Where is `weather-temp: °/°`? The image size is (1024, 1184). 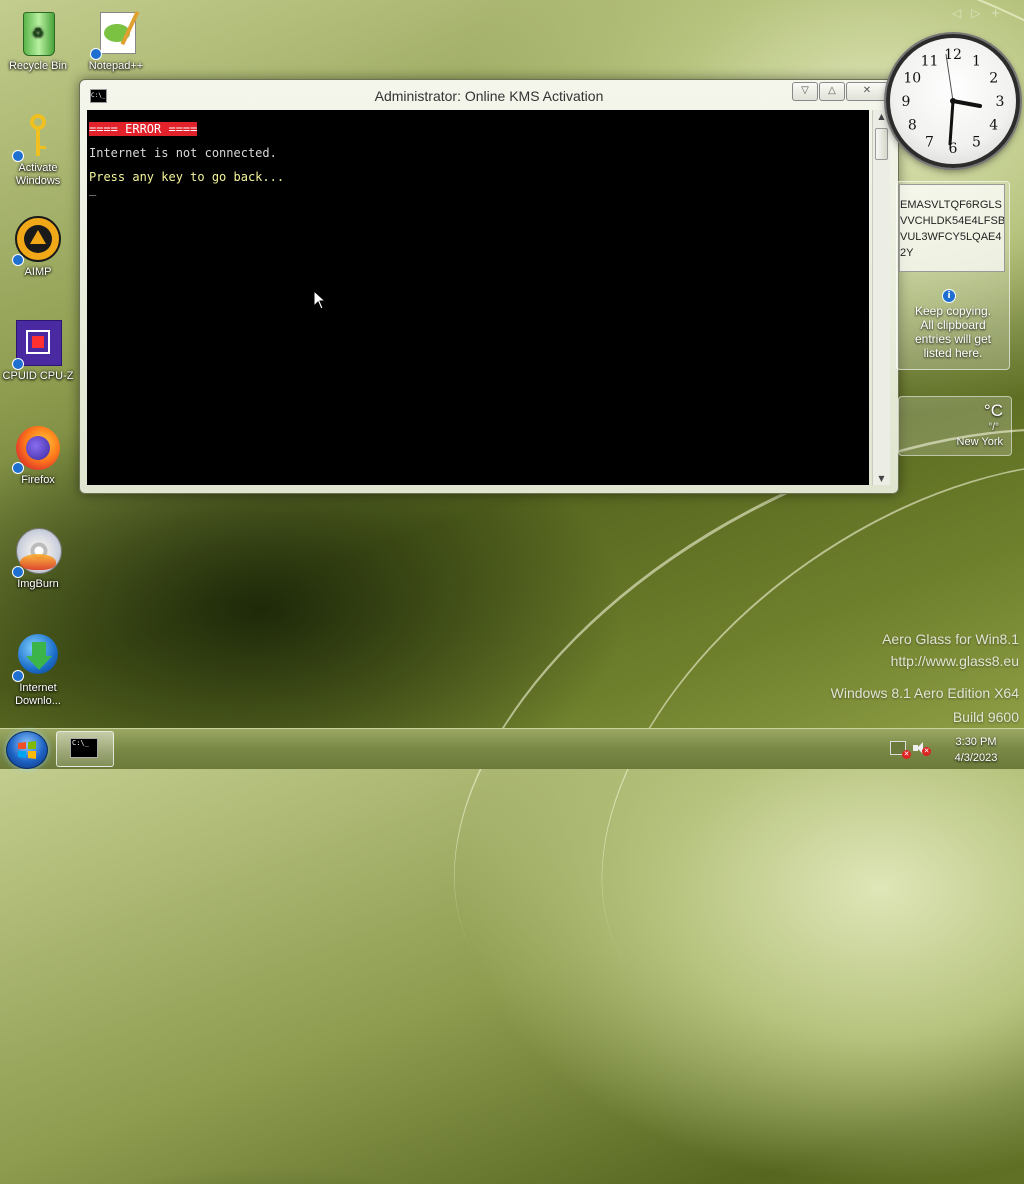
weather-temp: °/° is located at coordinates (993, 427).